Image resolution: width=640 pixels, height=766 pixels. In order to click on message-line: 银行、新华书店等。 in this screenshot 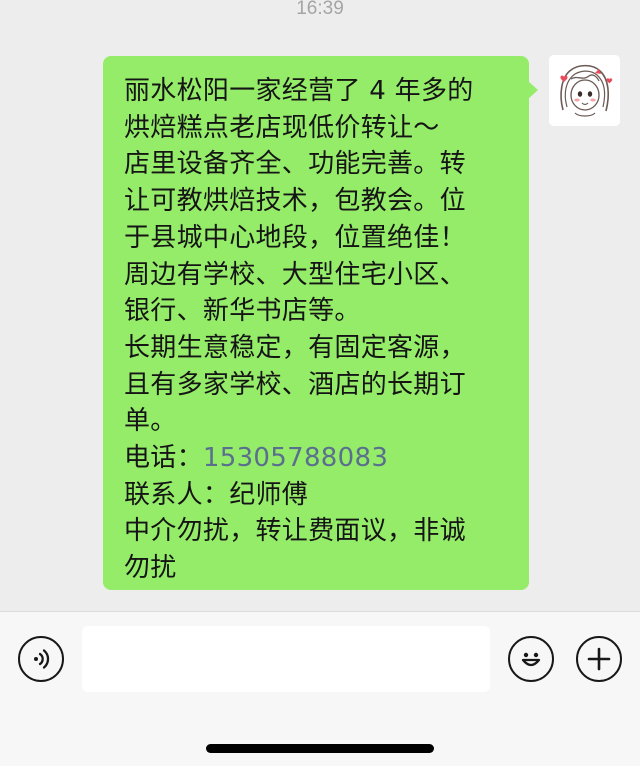, I will do `click(242, 311)`.